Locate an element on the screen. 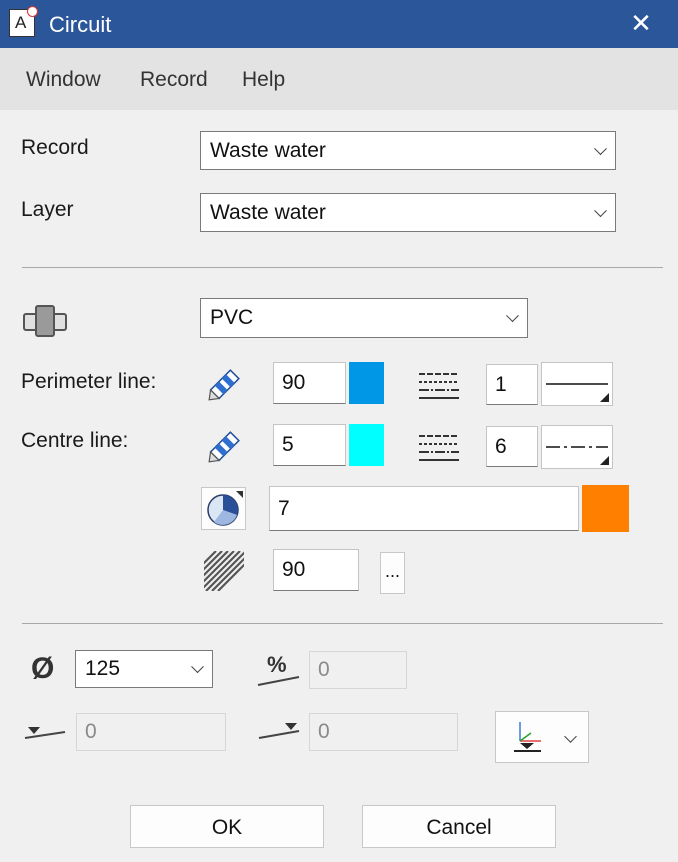 The height and width of the screenshot is (862, 678). record-label: Record is located at coordinates (55, 147).